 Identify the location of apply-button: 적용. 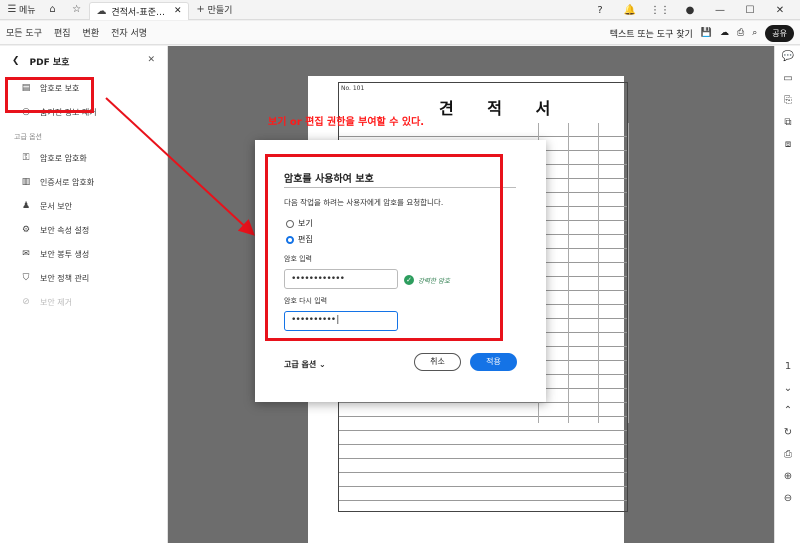
(493, 362).